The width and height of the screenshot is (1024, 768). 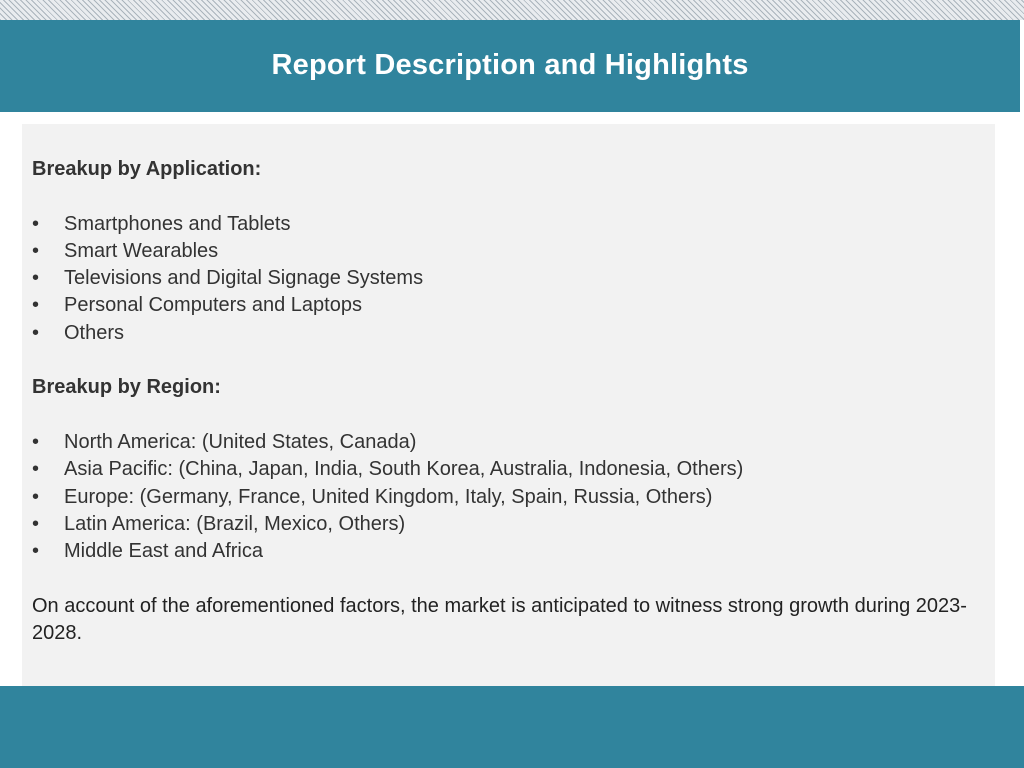 I want to click on list-item: • Middle East and Africa, so click(x=508, y=551).